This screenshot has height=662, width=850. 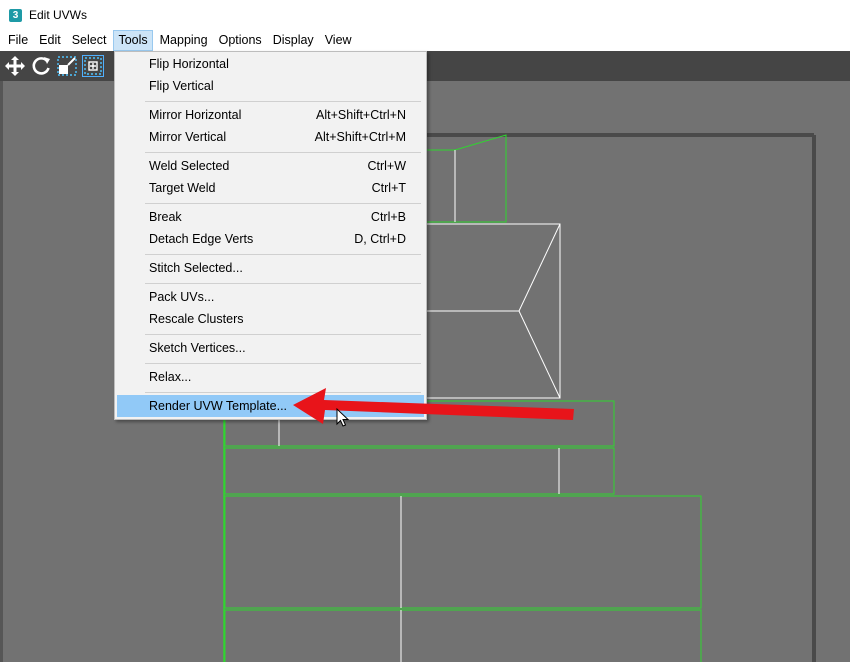 What do you see at coordinates (189, 166) in the screenshot?
I see `menu-item-label: Weld Selected` at bounding box center [189, 166].